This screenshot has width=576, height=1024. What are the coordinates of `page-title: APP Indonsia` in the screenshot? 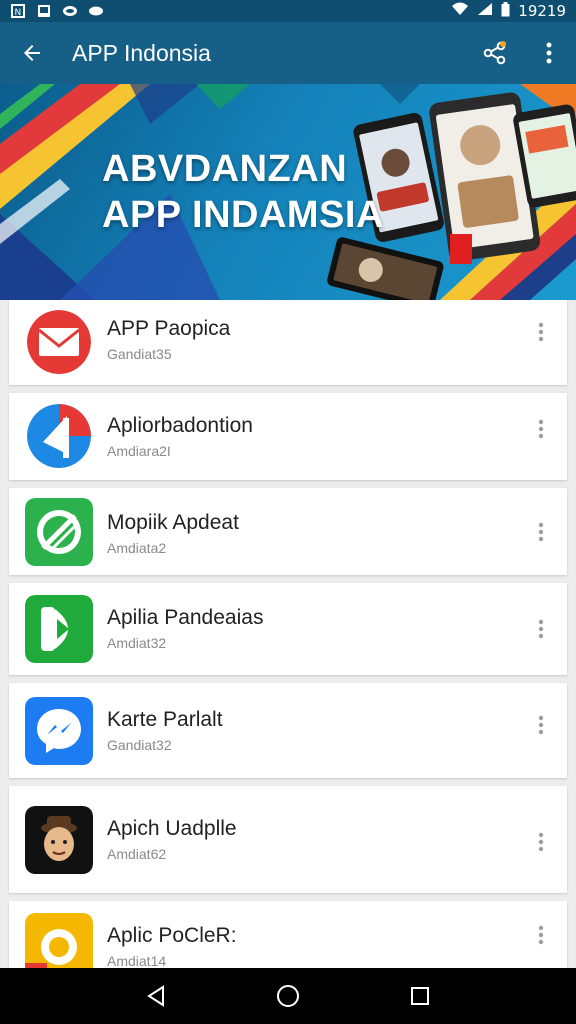 It's located at (141, 52).